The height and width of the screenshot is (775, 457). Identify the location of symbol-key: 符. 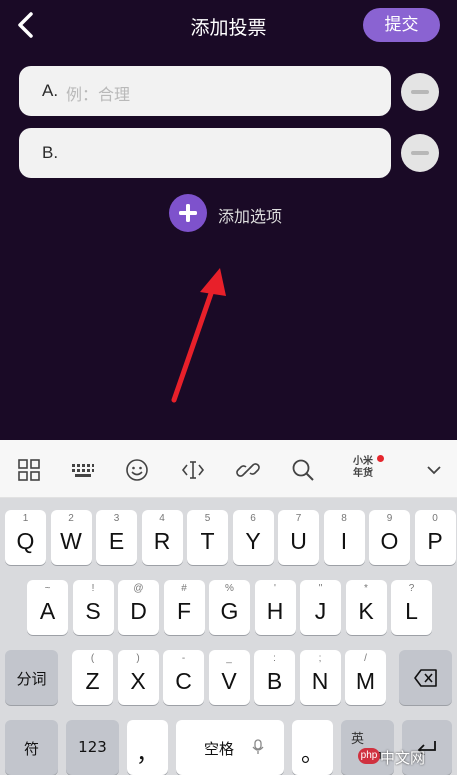
(31, 747).